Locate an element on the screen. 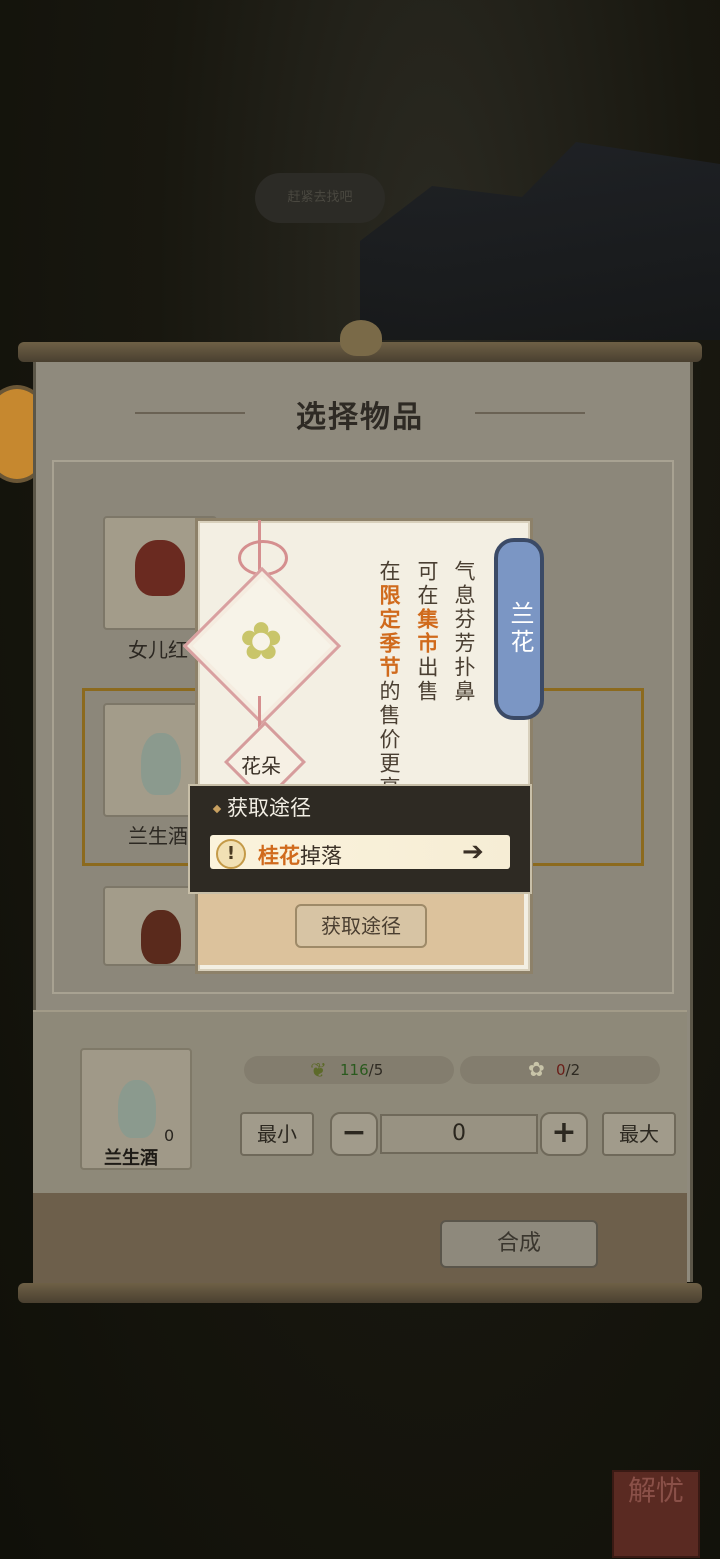  list-item-label: 女儿红 is located at coordinates (158, 650).